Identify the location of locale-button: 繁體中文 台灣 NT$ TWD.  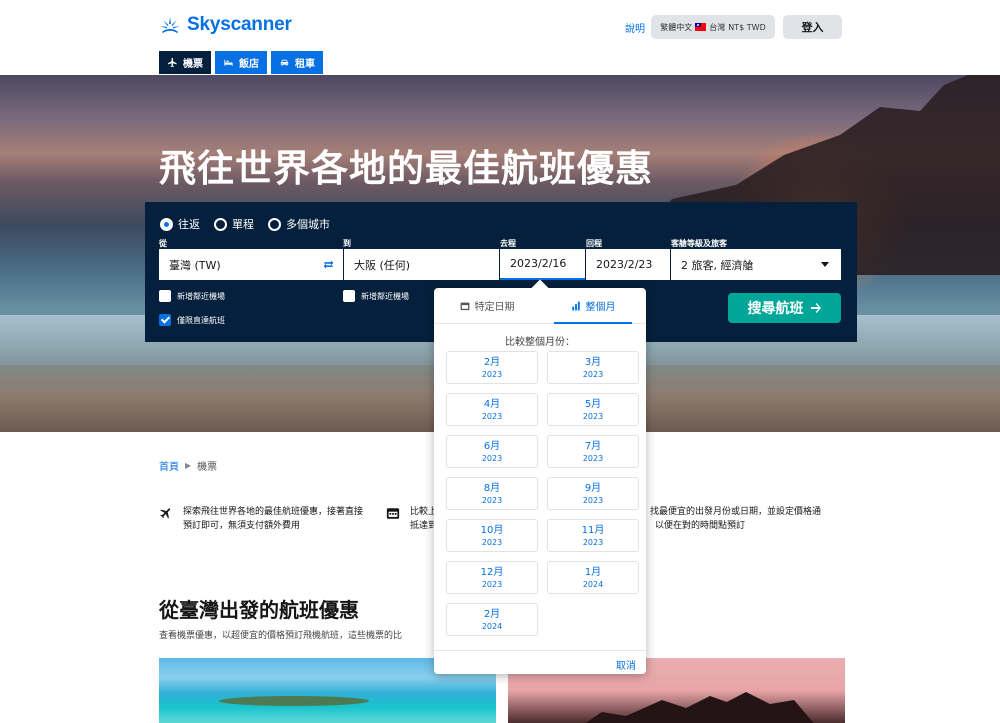
(713, 27).